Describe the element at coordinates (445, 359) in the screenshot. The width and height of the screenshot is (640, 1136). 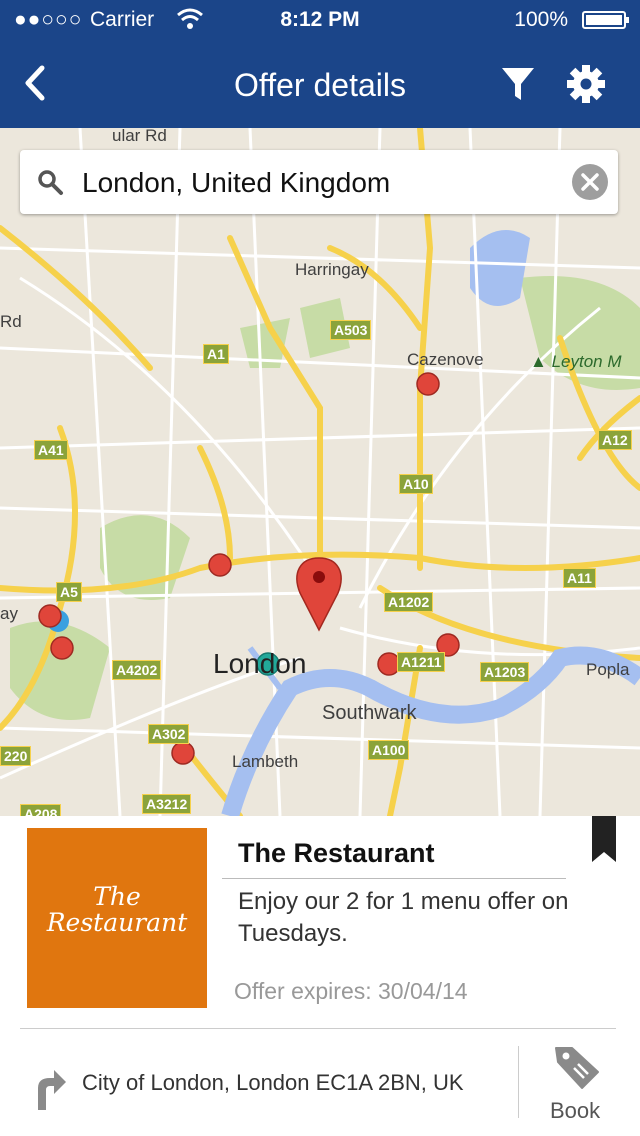
I see `map-label: Cazenove` at that location.